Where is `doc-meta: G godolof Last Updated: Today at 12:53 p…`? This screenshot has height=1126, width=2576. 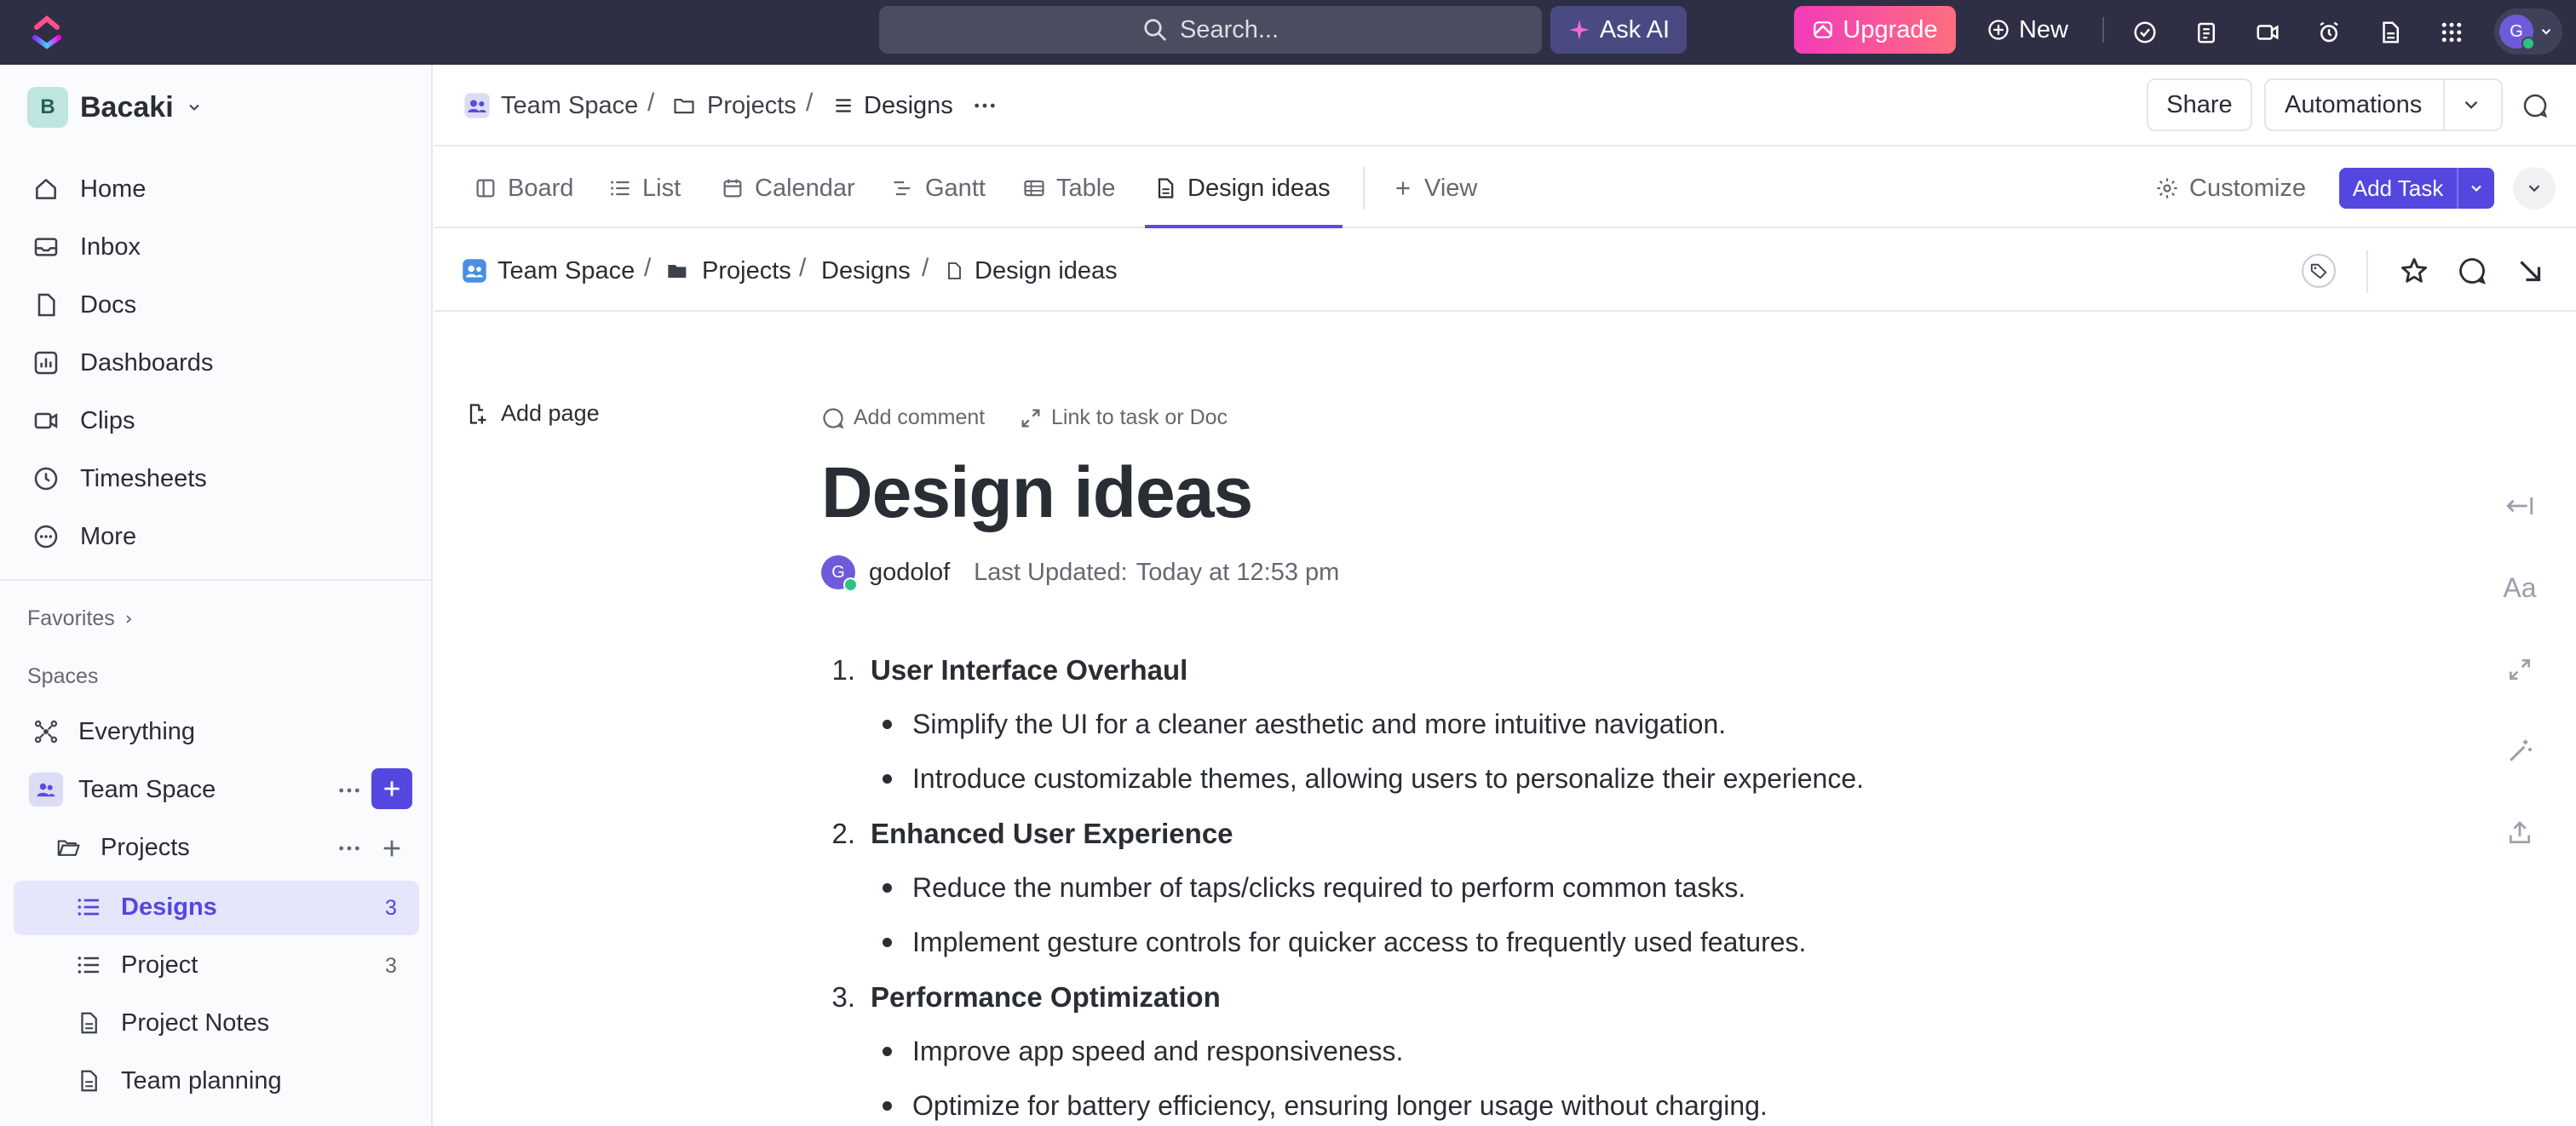
doc-meta: G godolof Last Updated: Today at 12:53 p… is located at coordinates (1080, 573).